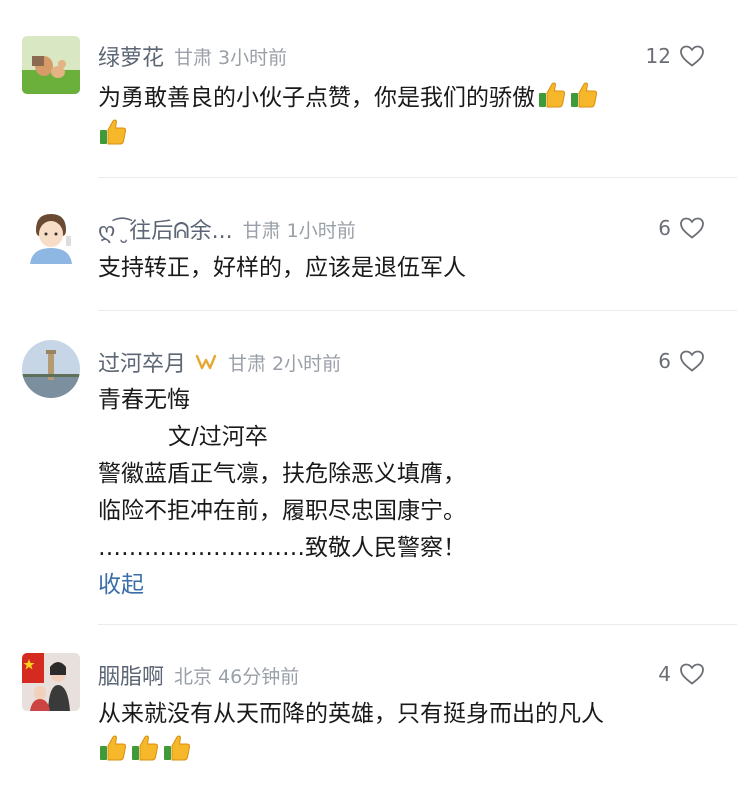 The image size is (737, 800). Describe the element at coordinates (282, 268) in the screenshot. I see `comment-line: 支持转正，好样的，应该是退伍军人` at that location.